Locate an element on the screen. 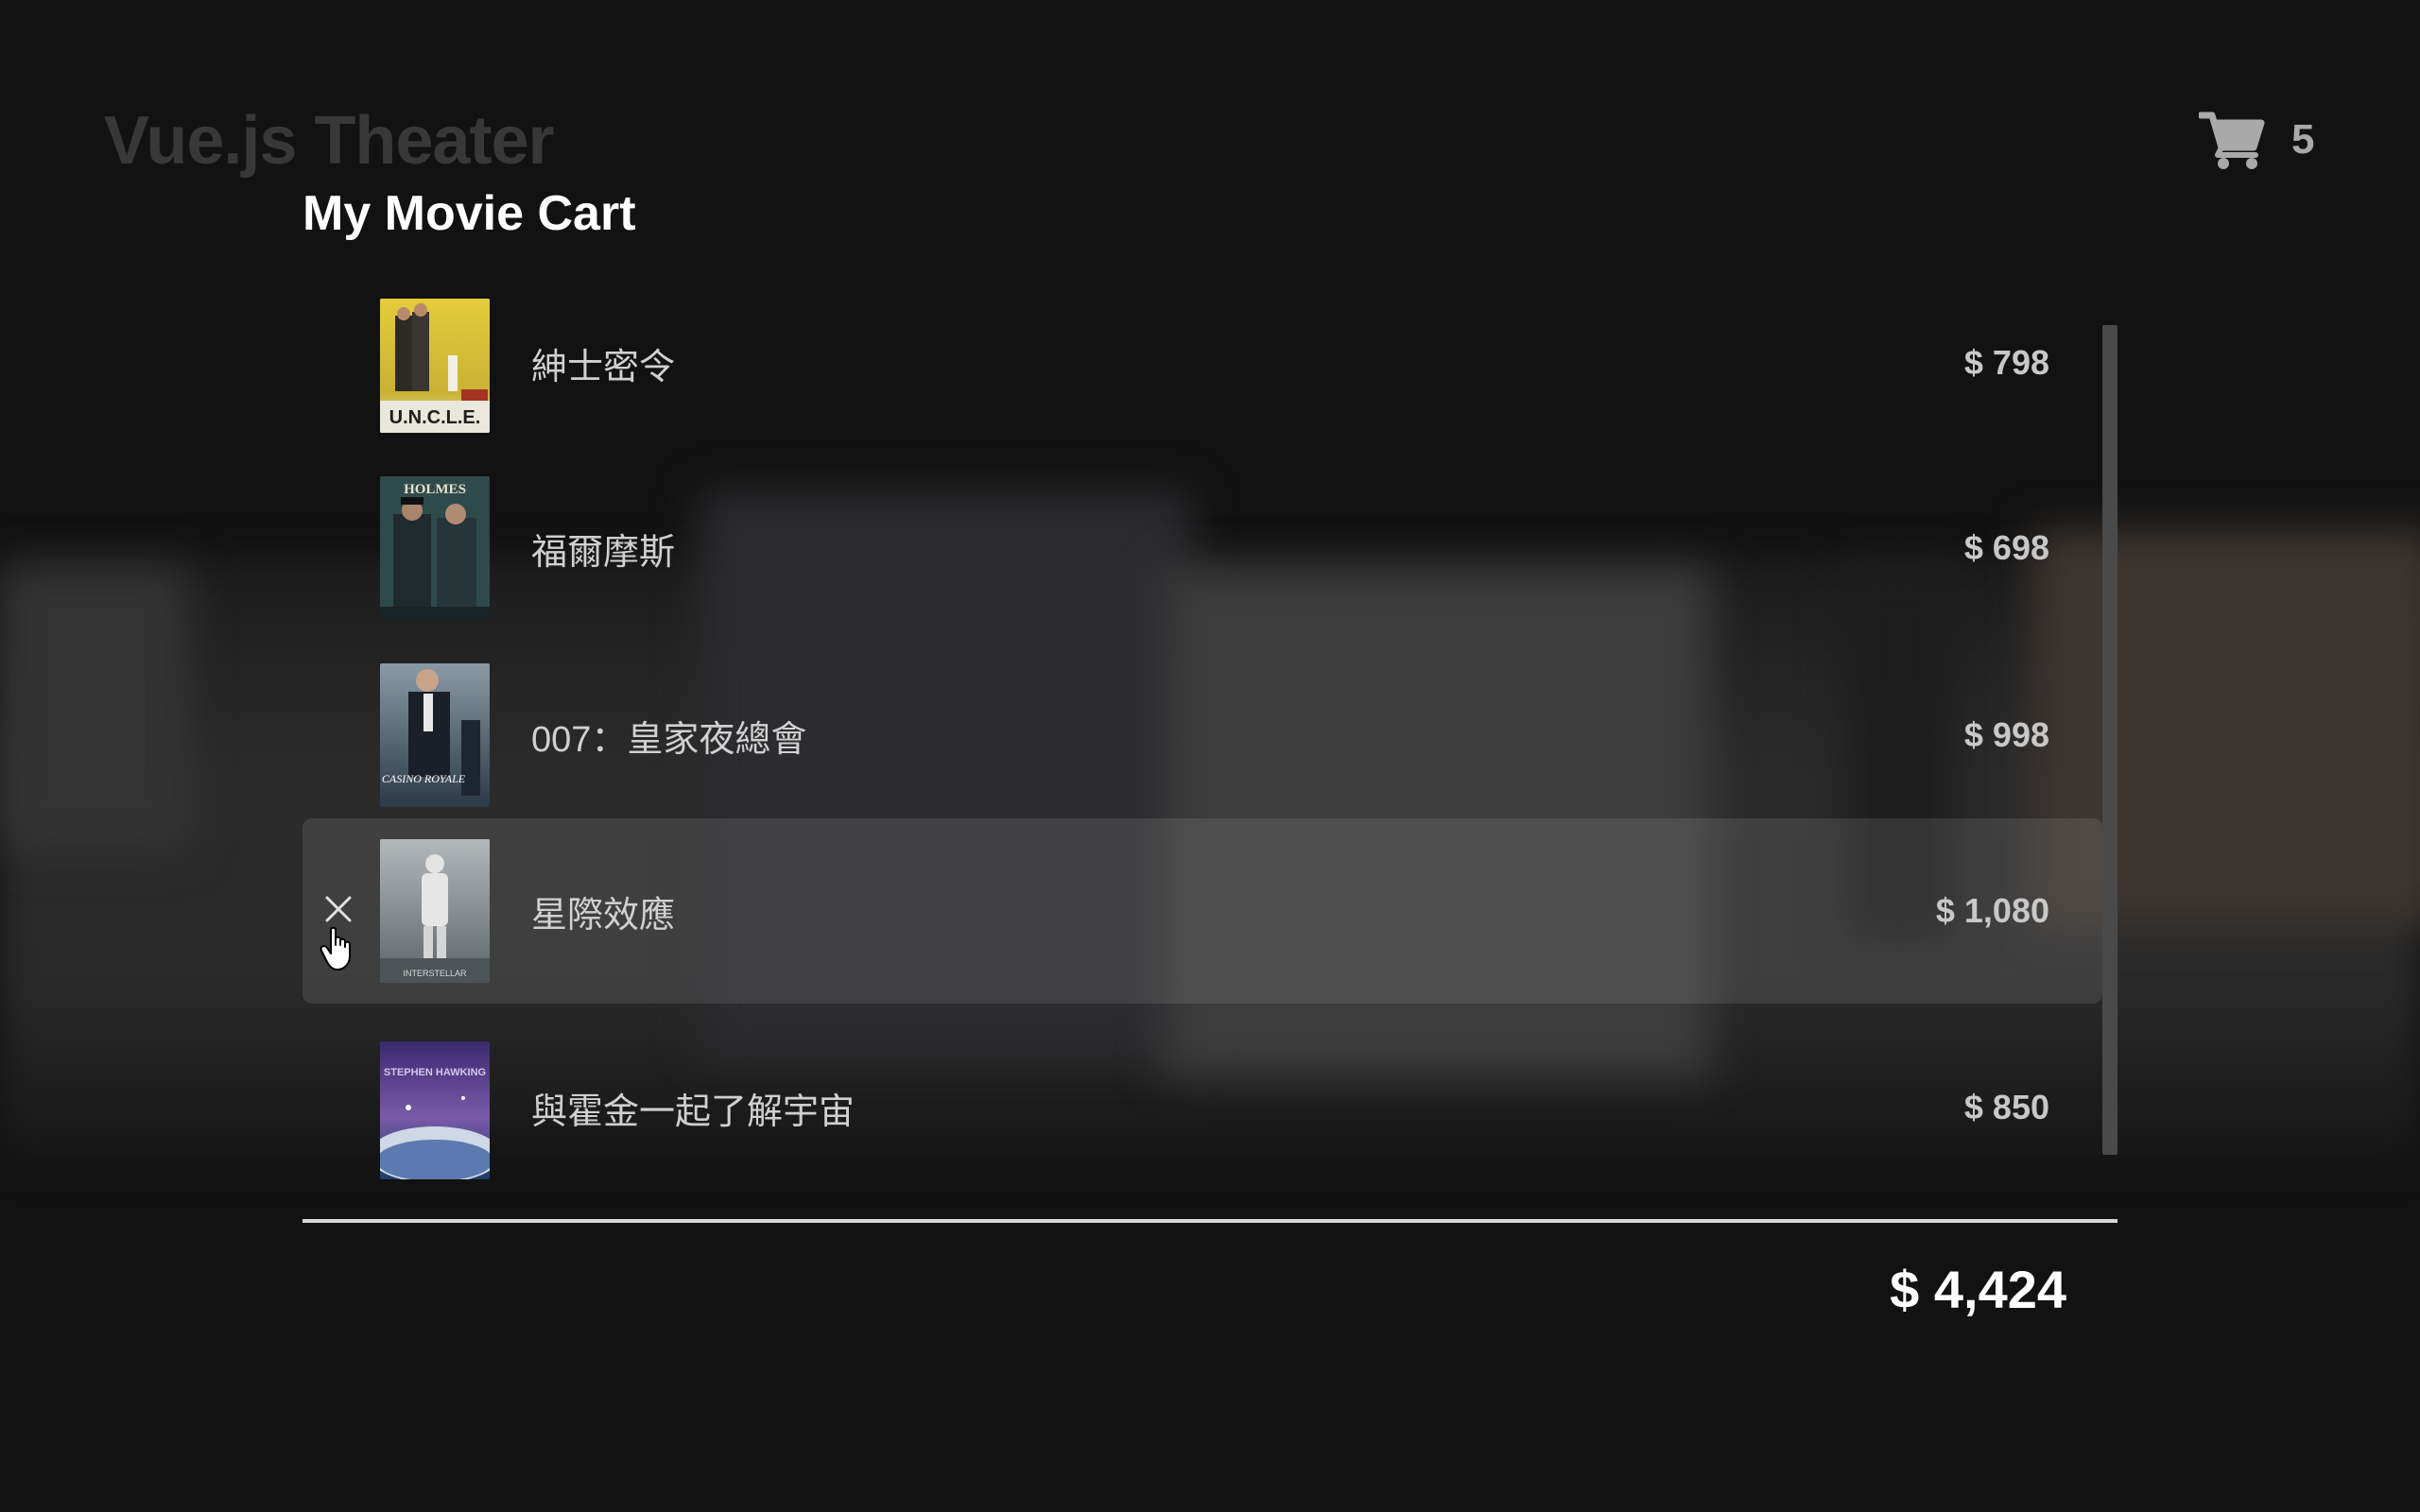 This screenshot has height=1512, width=2420. movie-price: $ 798 is located at coordinates (2006, 362).